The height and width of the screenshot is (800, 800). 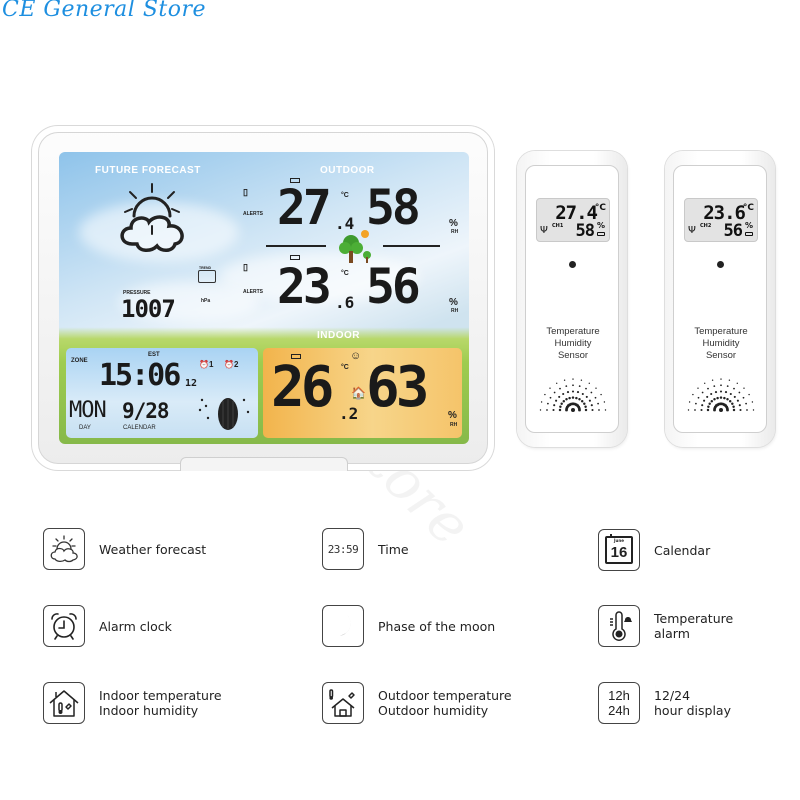 I want to click on feature-temperature-alarm: Temperature alarm, so click(x=665, y=626).